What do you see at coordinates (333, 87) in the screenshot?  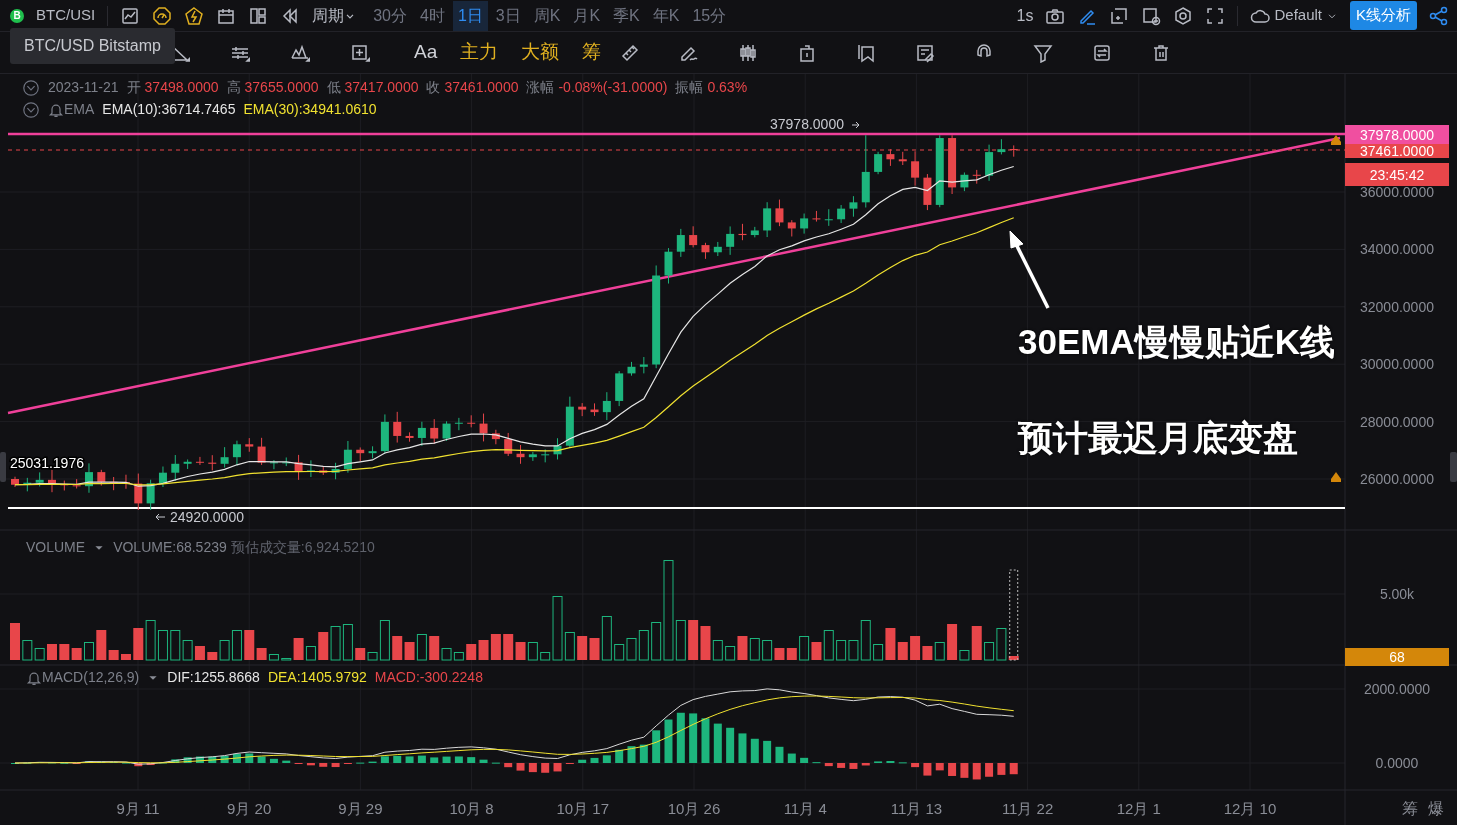 I see `ohlc-label: 低` at bounding box center [333, 87].